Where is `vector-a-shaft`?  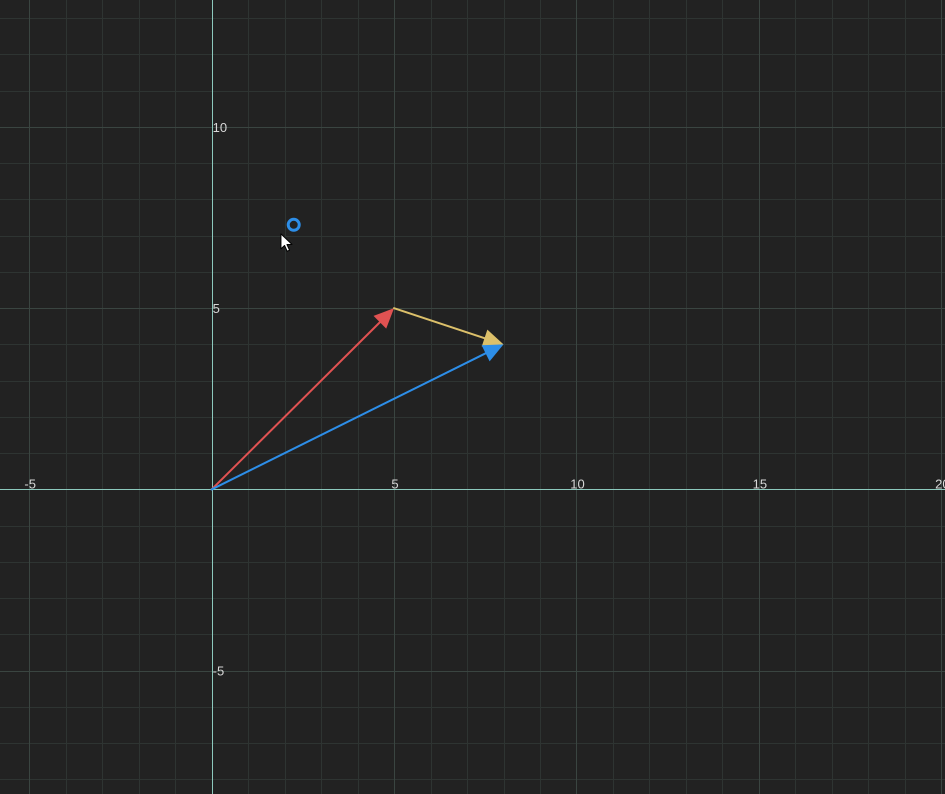 vector-a-shaft is located at coordinates (295, 406).